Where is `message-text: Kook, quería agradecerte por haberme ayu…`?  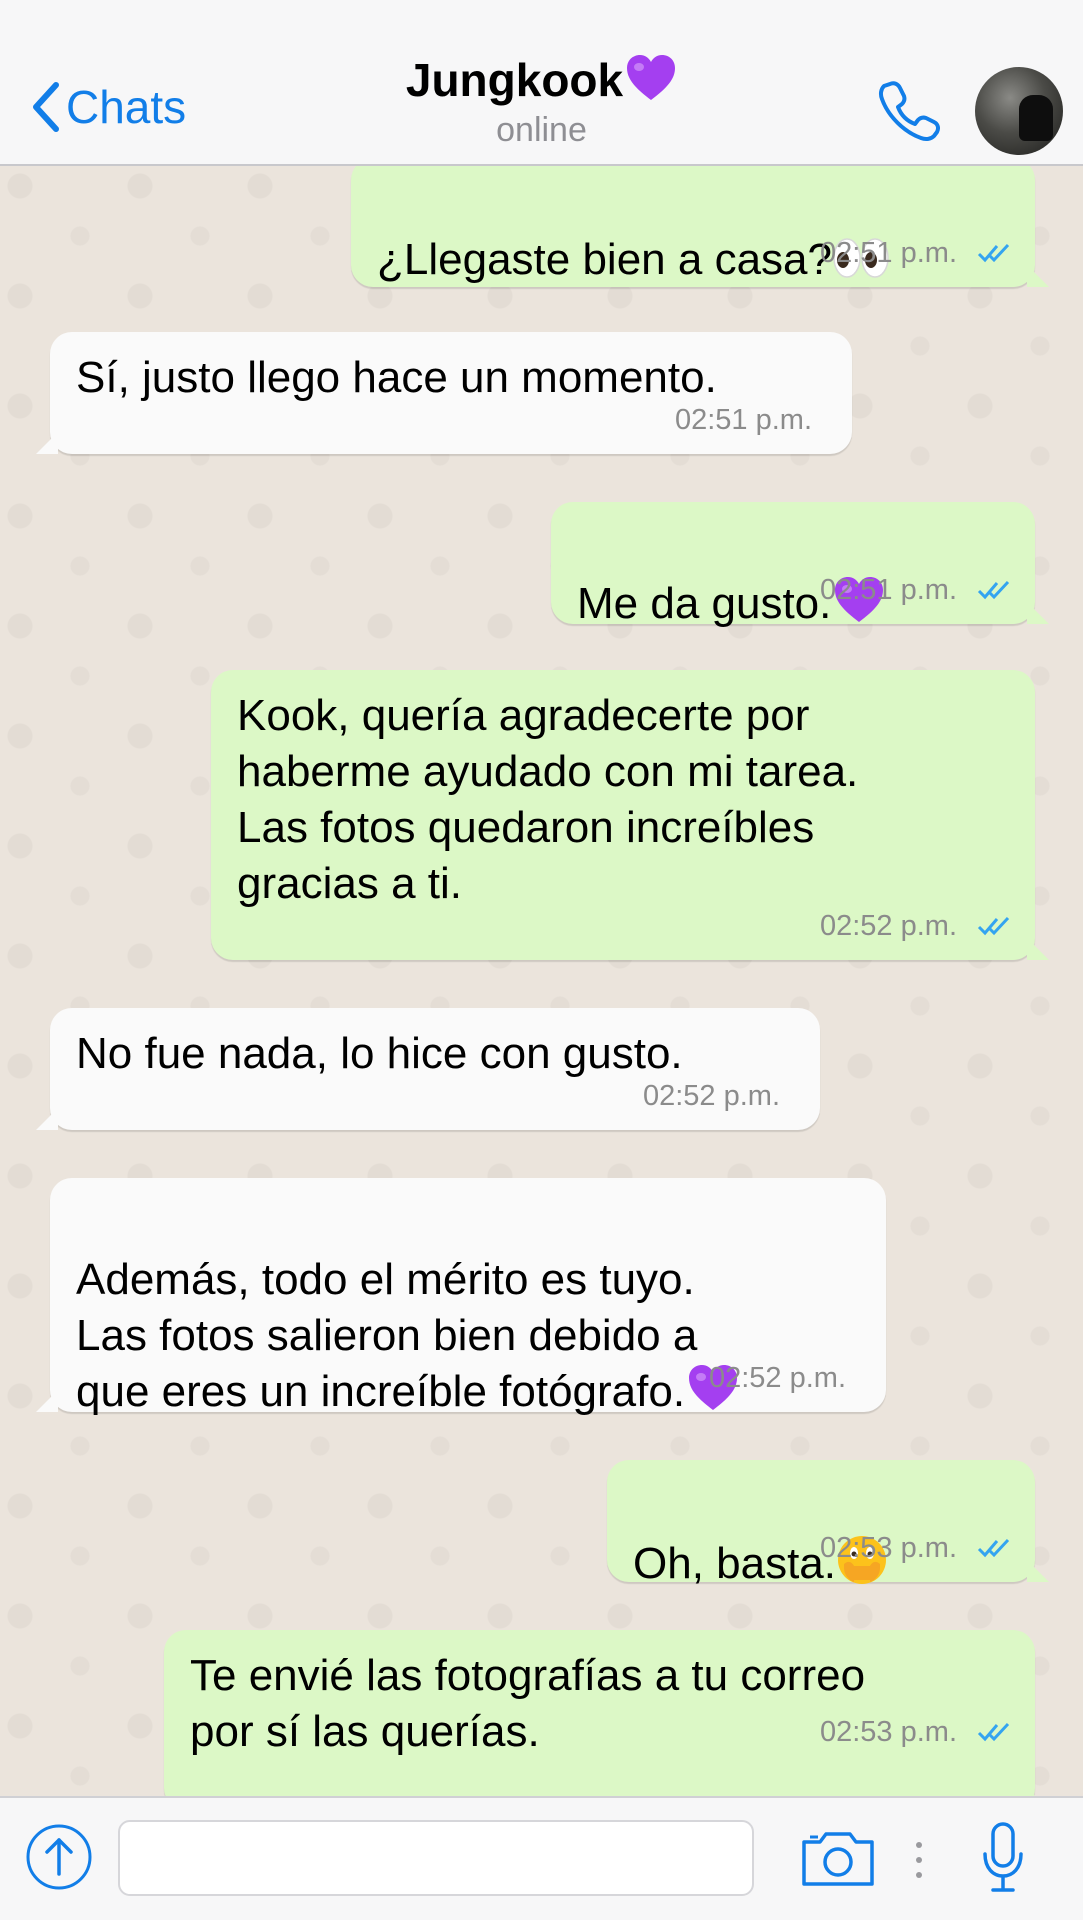 message-text: Kook, quería agradecerte por haberme ayu… is located at coordinates (548, 799).